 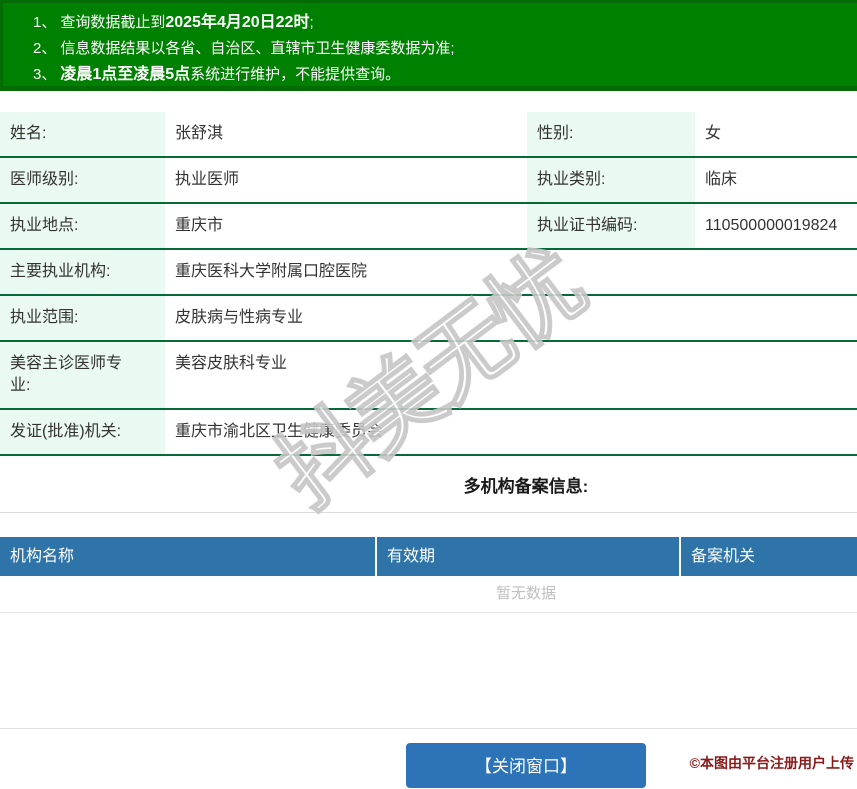 I want to click on notice-text: ;, so click(x=311, y=22).